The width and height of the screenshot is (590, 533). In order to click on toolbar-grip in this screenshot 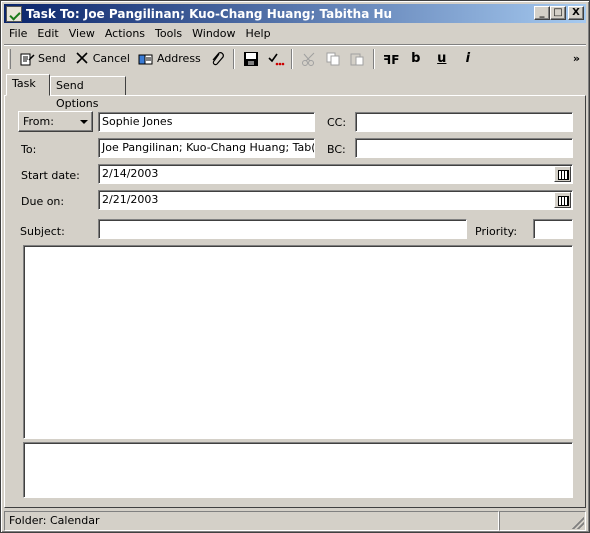, I will do `click(9, 58)`.